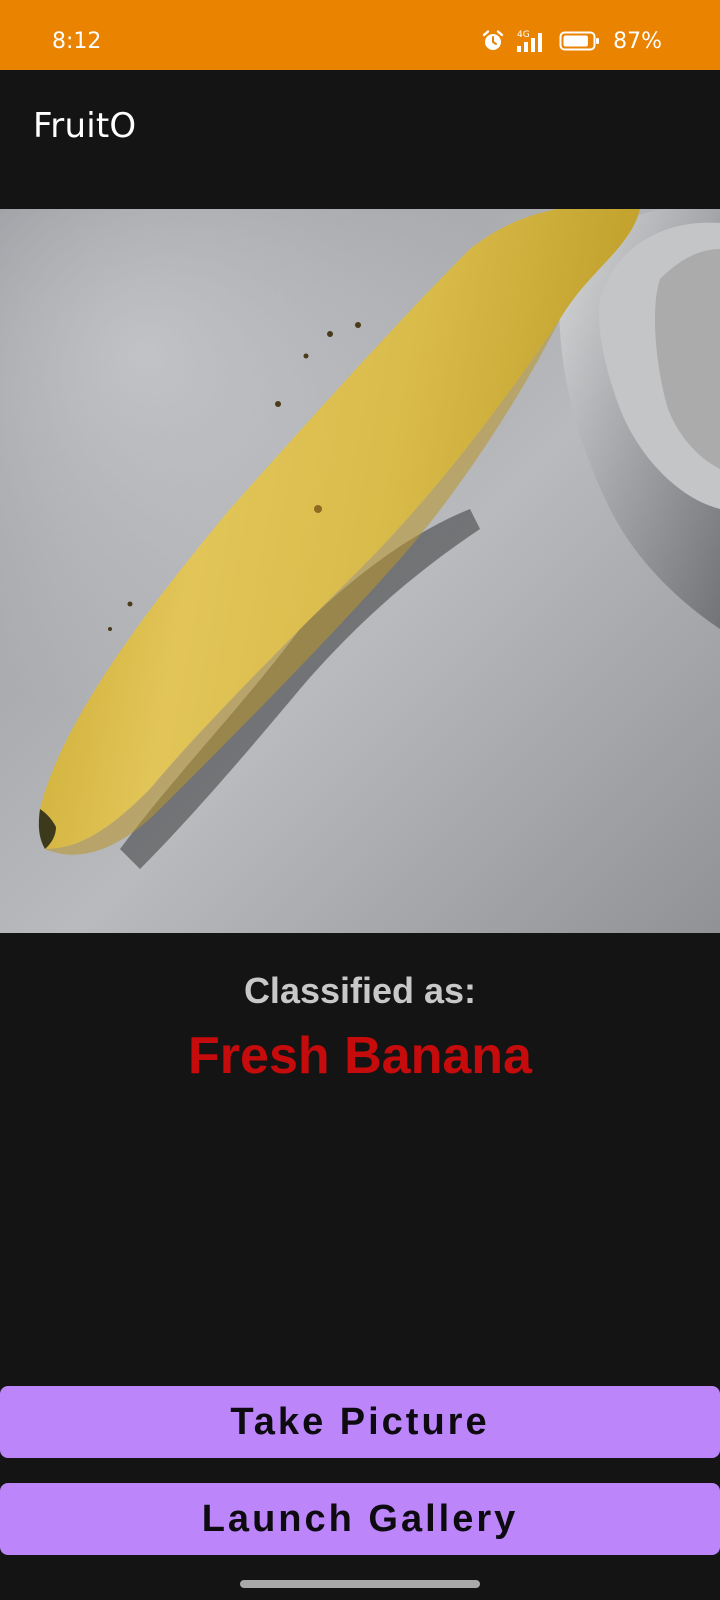 Image resolution: width=720 pixels, height=1600 pixels. Describe the element at coordinates (637, 41) in the screenshot. I see `battery-percent: 87%` at that location.